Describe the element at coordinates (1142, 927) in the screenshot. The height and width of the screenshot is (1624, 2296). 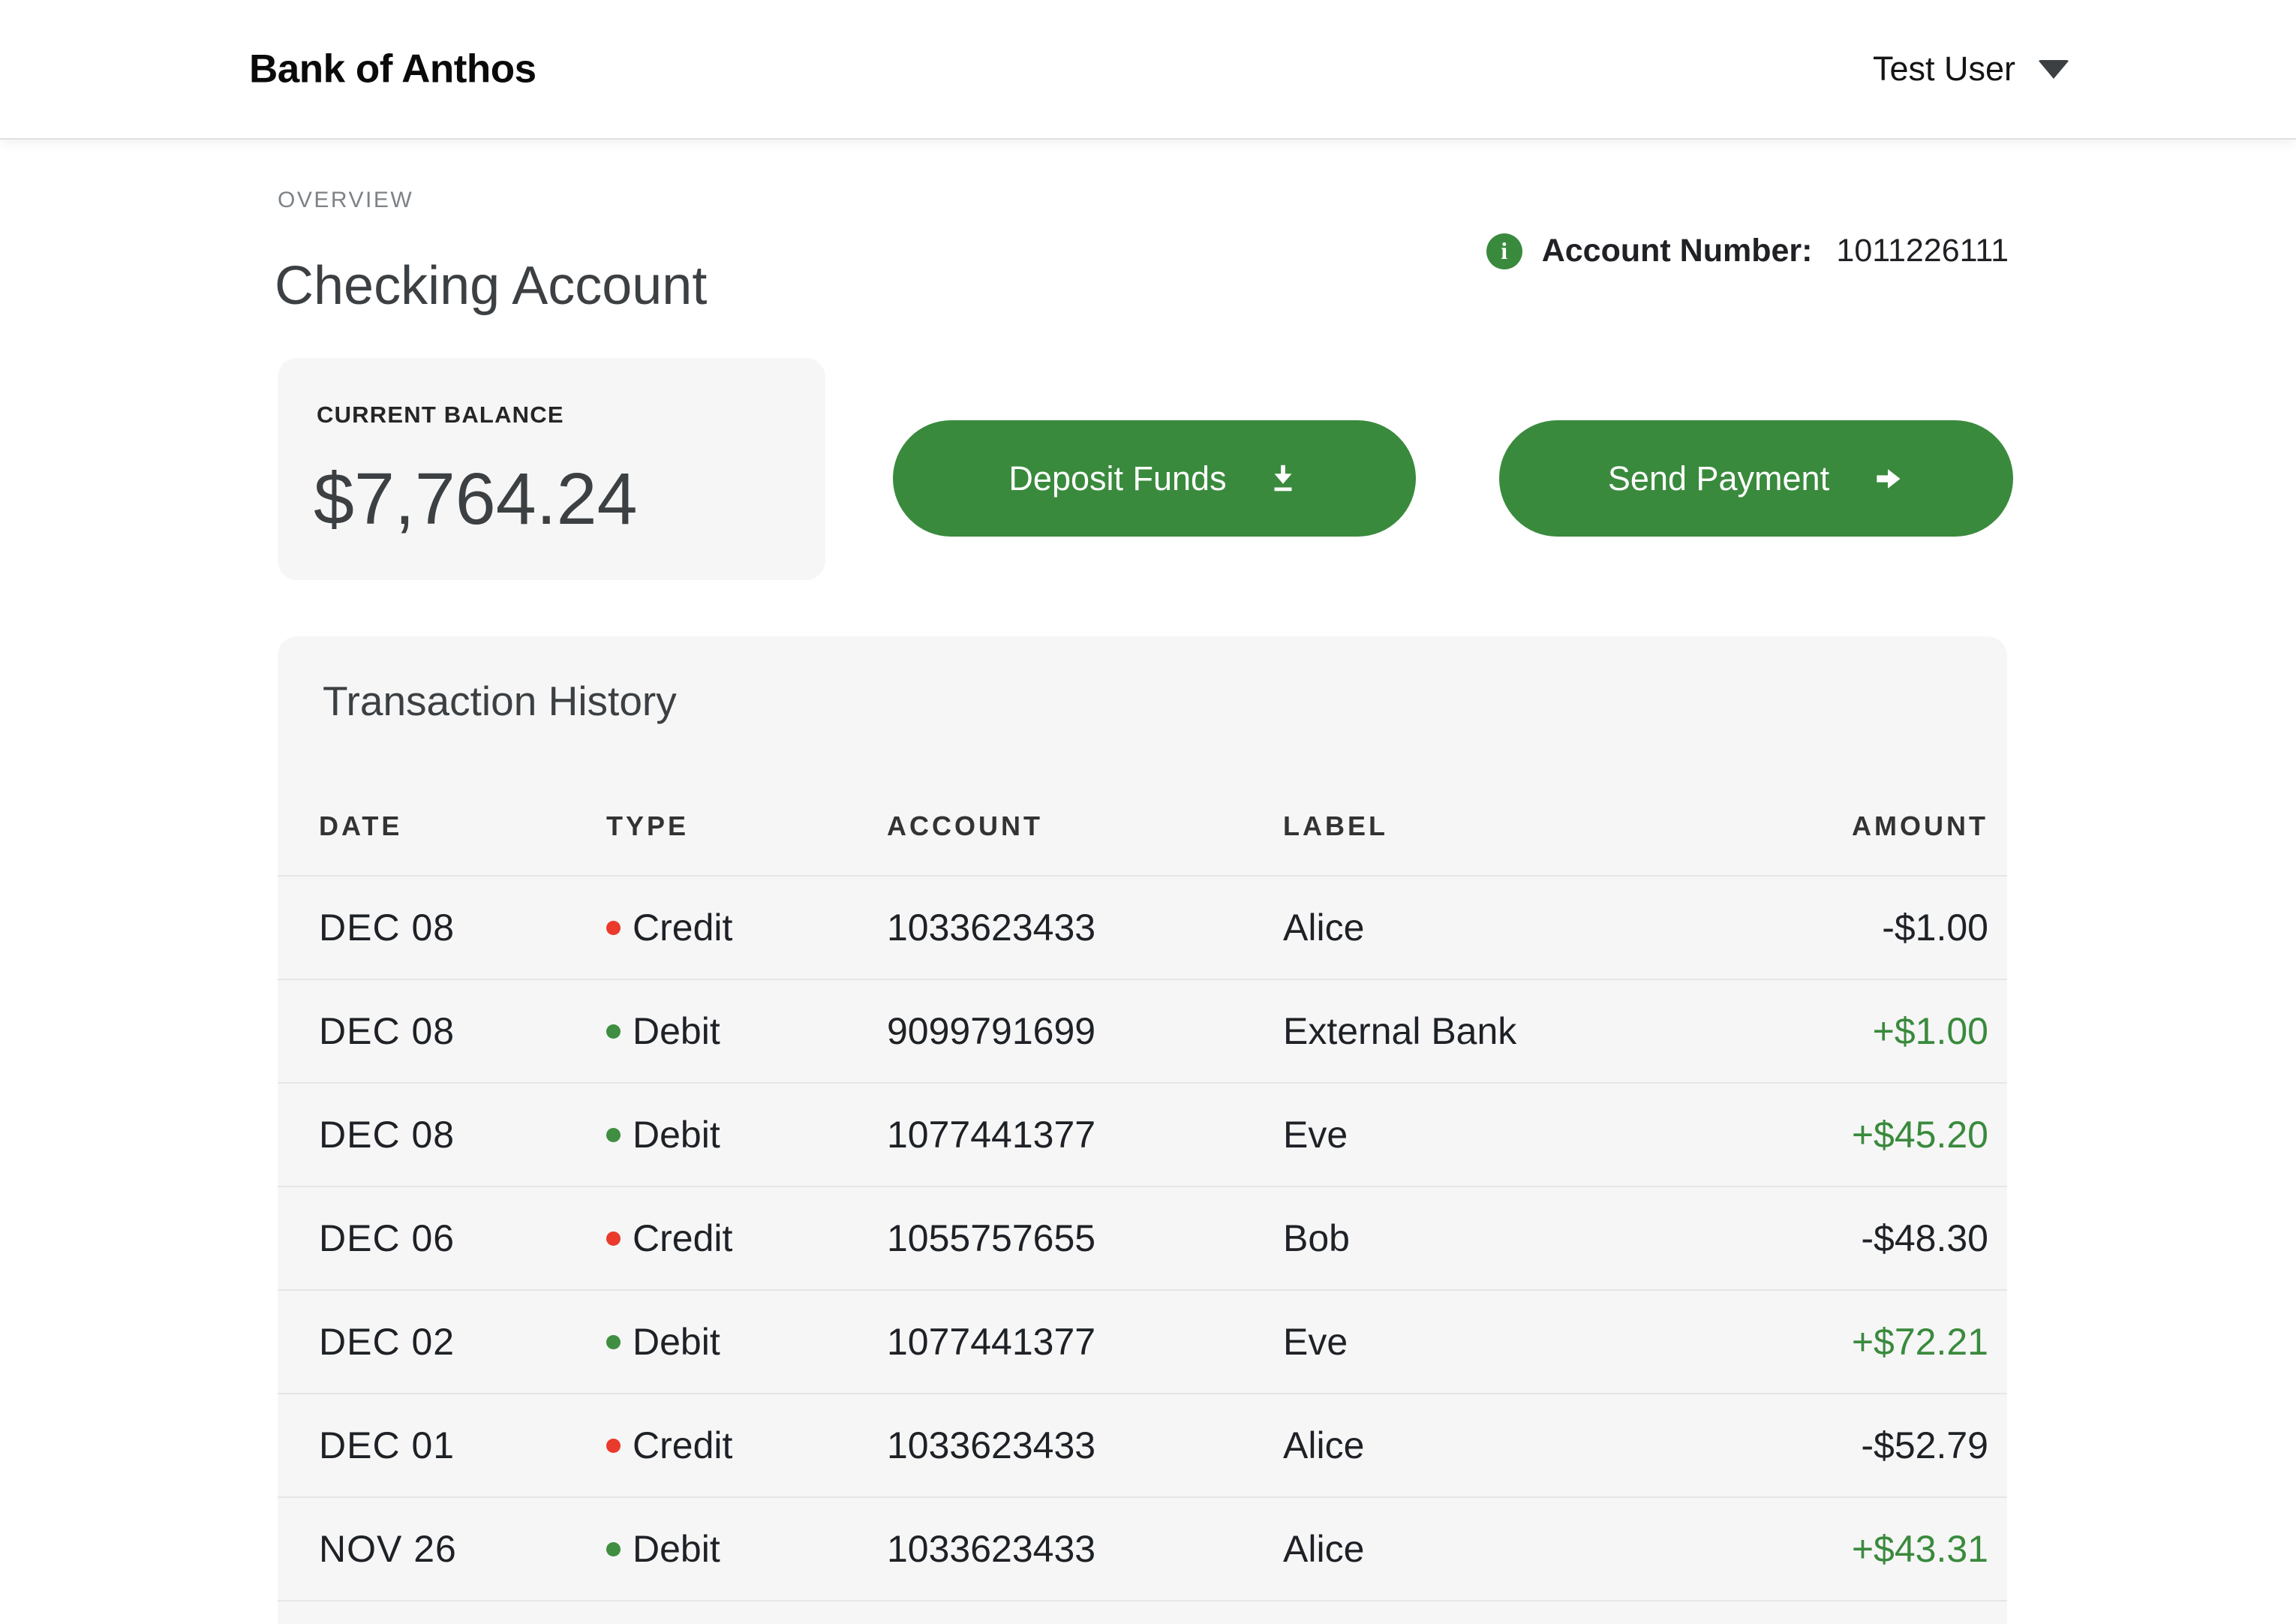
I see `table-row: DEC 08 Credit 1033623433 Alice -$1.00` at that location.